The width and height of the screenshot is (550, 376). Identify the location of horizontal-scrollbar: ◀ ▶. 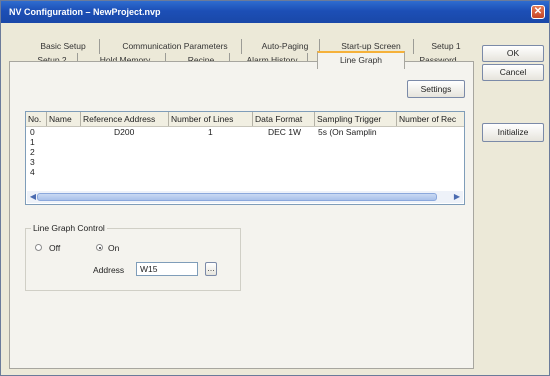
(245, 197).